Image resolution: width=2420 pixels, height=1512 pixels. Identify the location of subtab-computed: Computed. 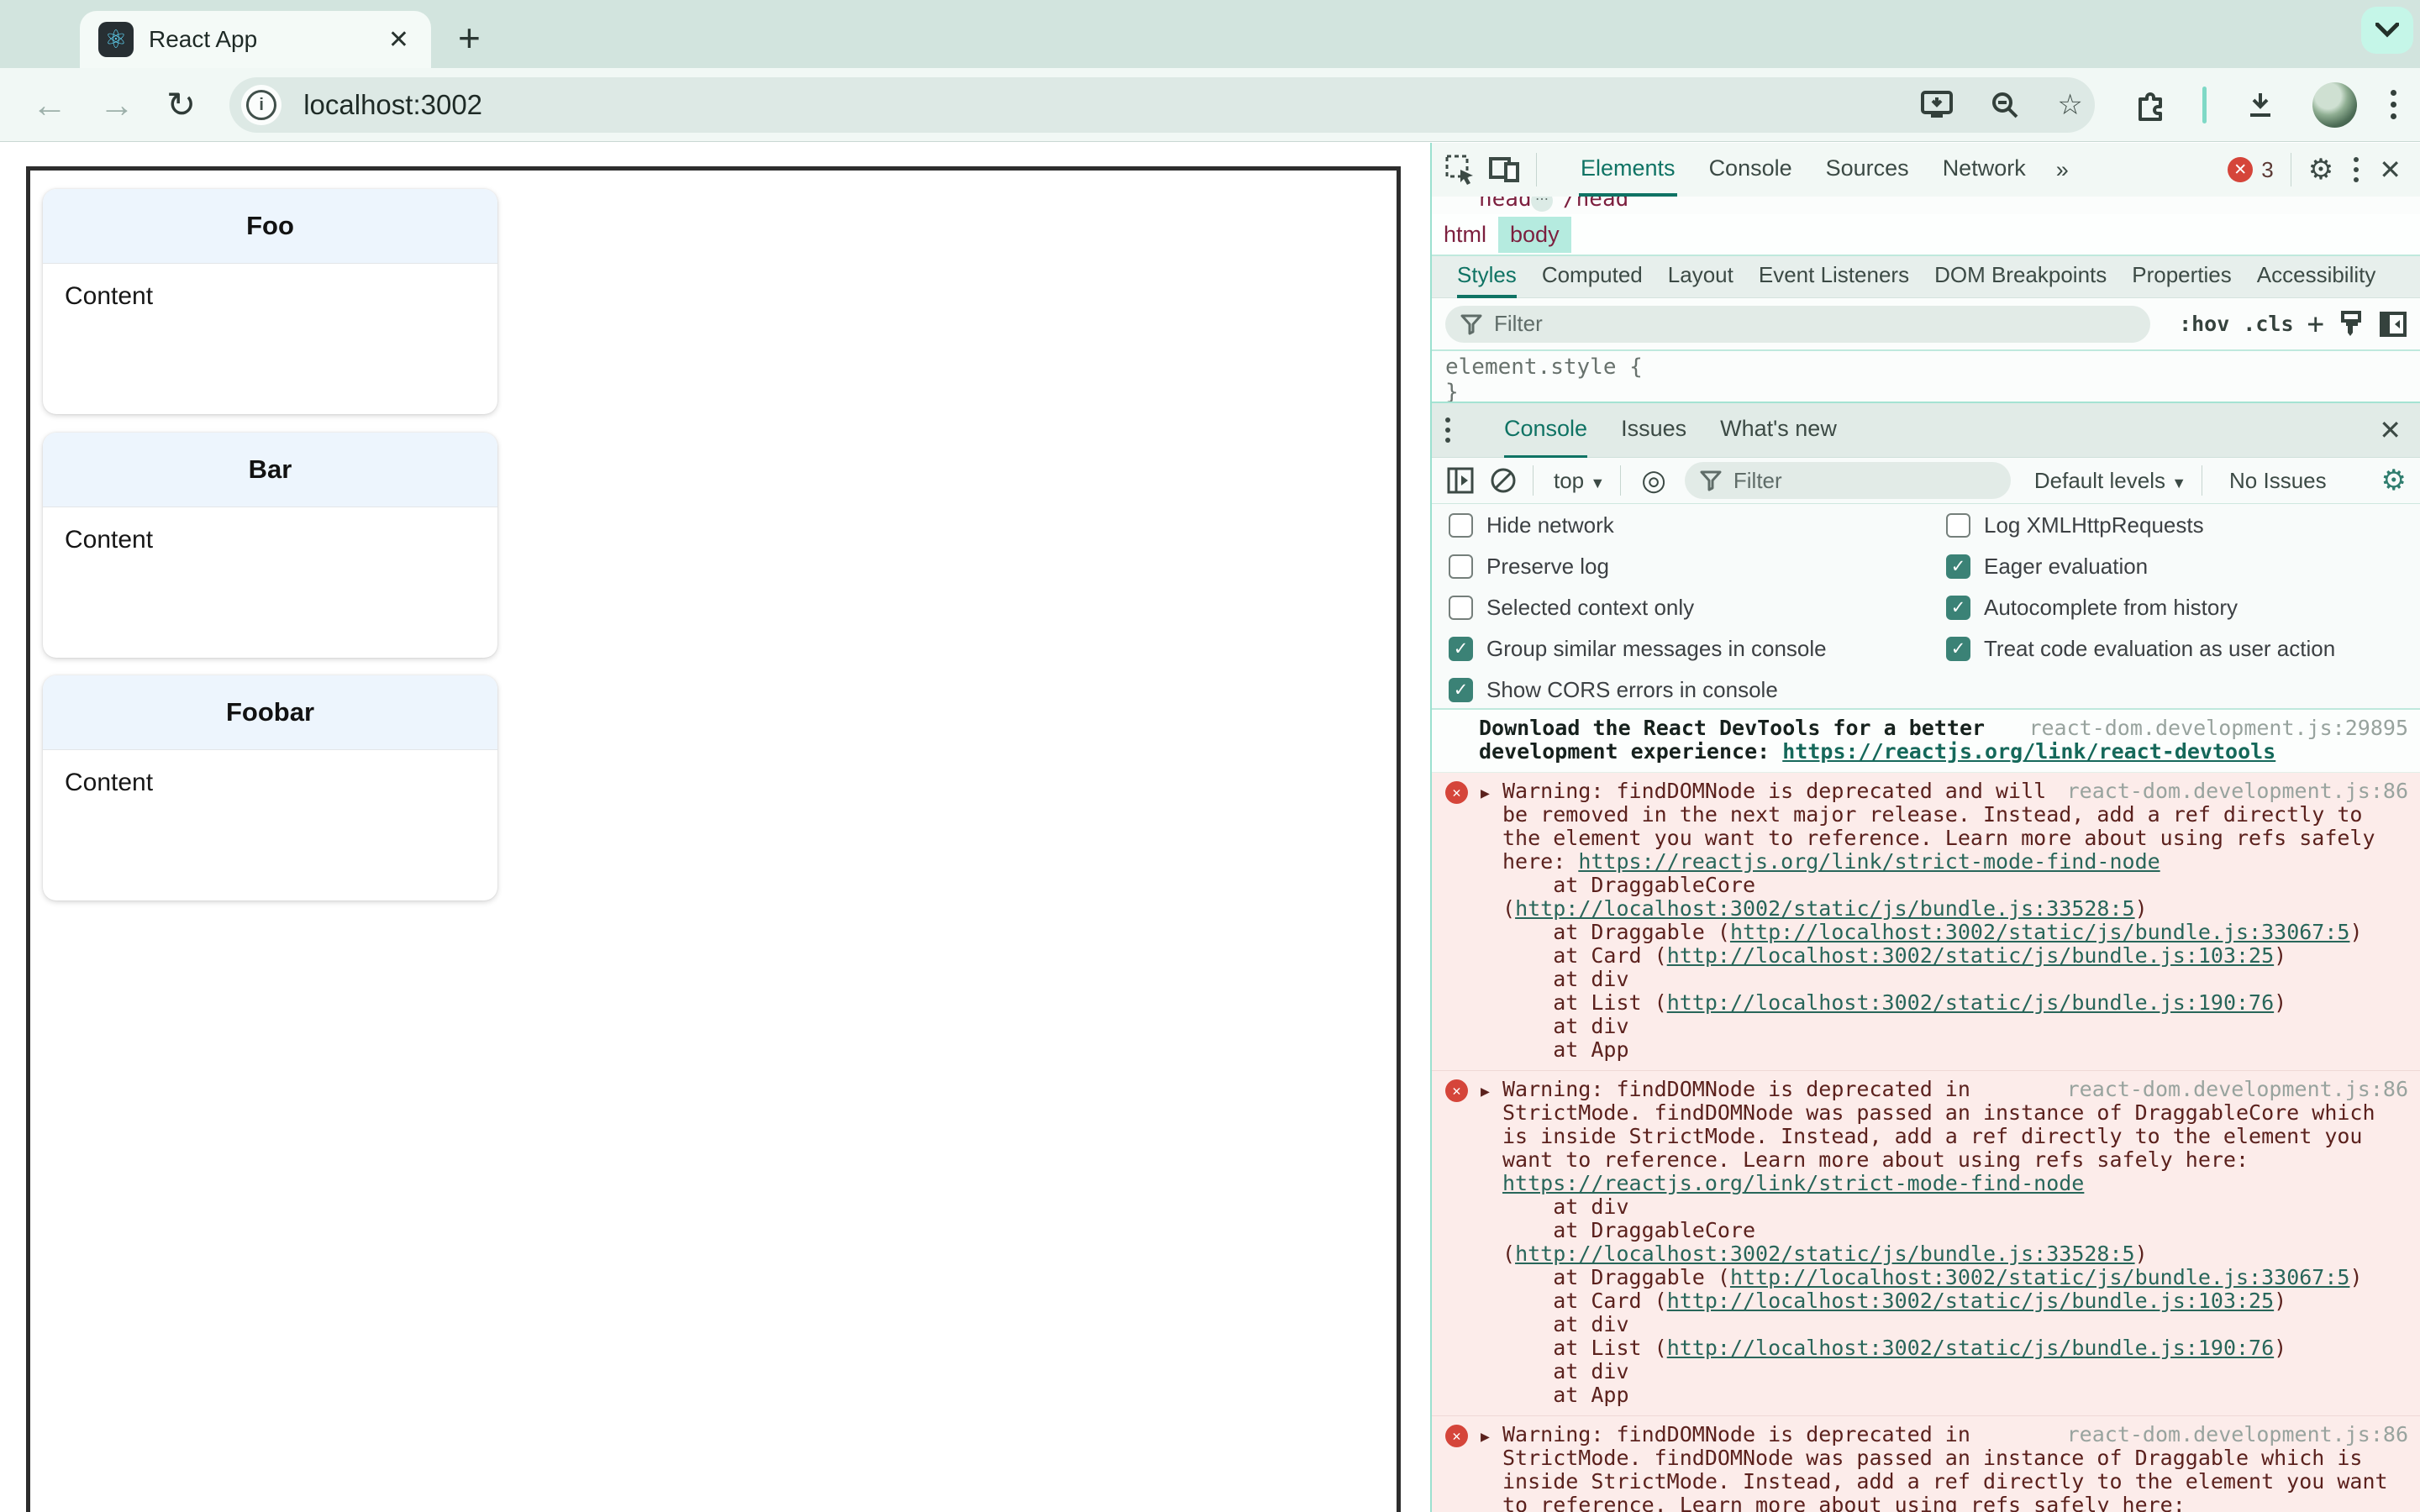
(1592, 277).